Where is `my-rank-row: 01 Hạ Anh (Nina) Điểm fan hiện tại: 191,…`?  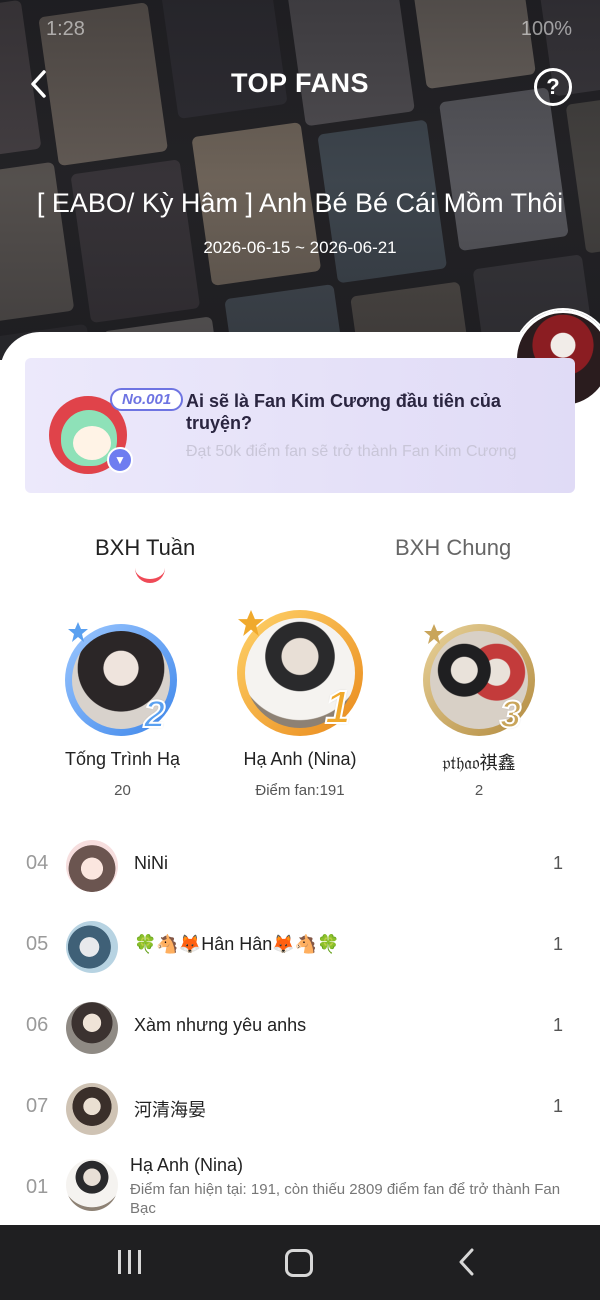 my-rank-row: 01 Hạ Anh (Nina) Điểm fan hiện tại: 191,… is located at coordinates (300, 1187).